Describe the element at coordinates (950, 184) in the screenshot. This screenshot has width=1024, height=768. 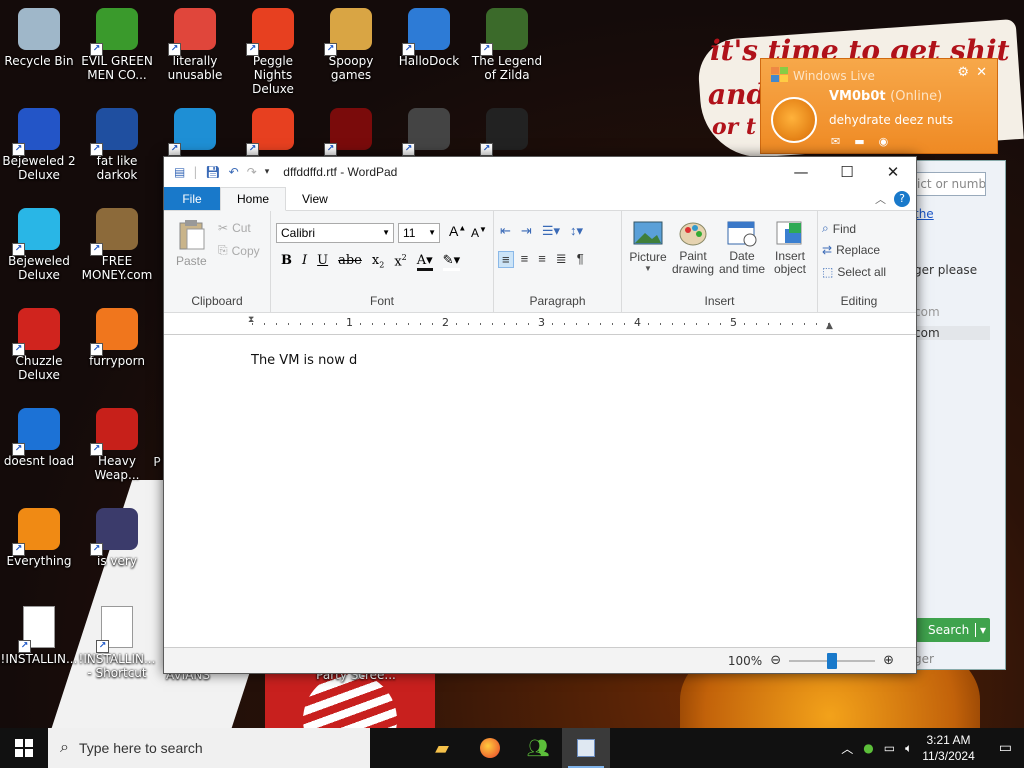
I see `messenger-search-field: ict or numbe` at that location.